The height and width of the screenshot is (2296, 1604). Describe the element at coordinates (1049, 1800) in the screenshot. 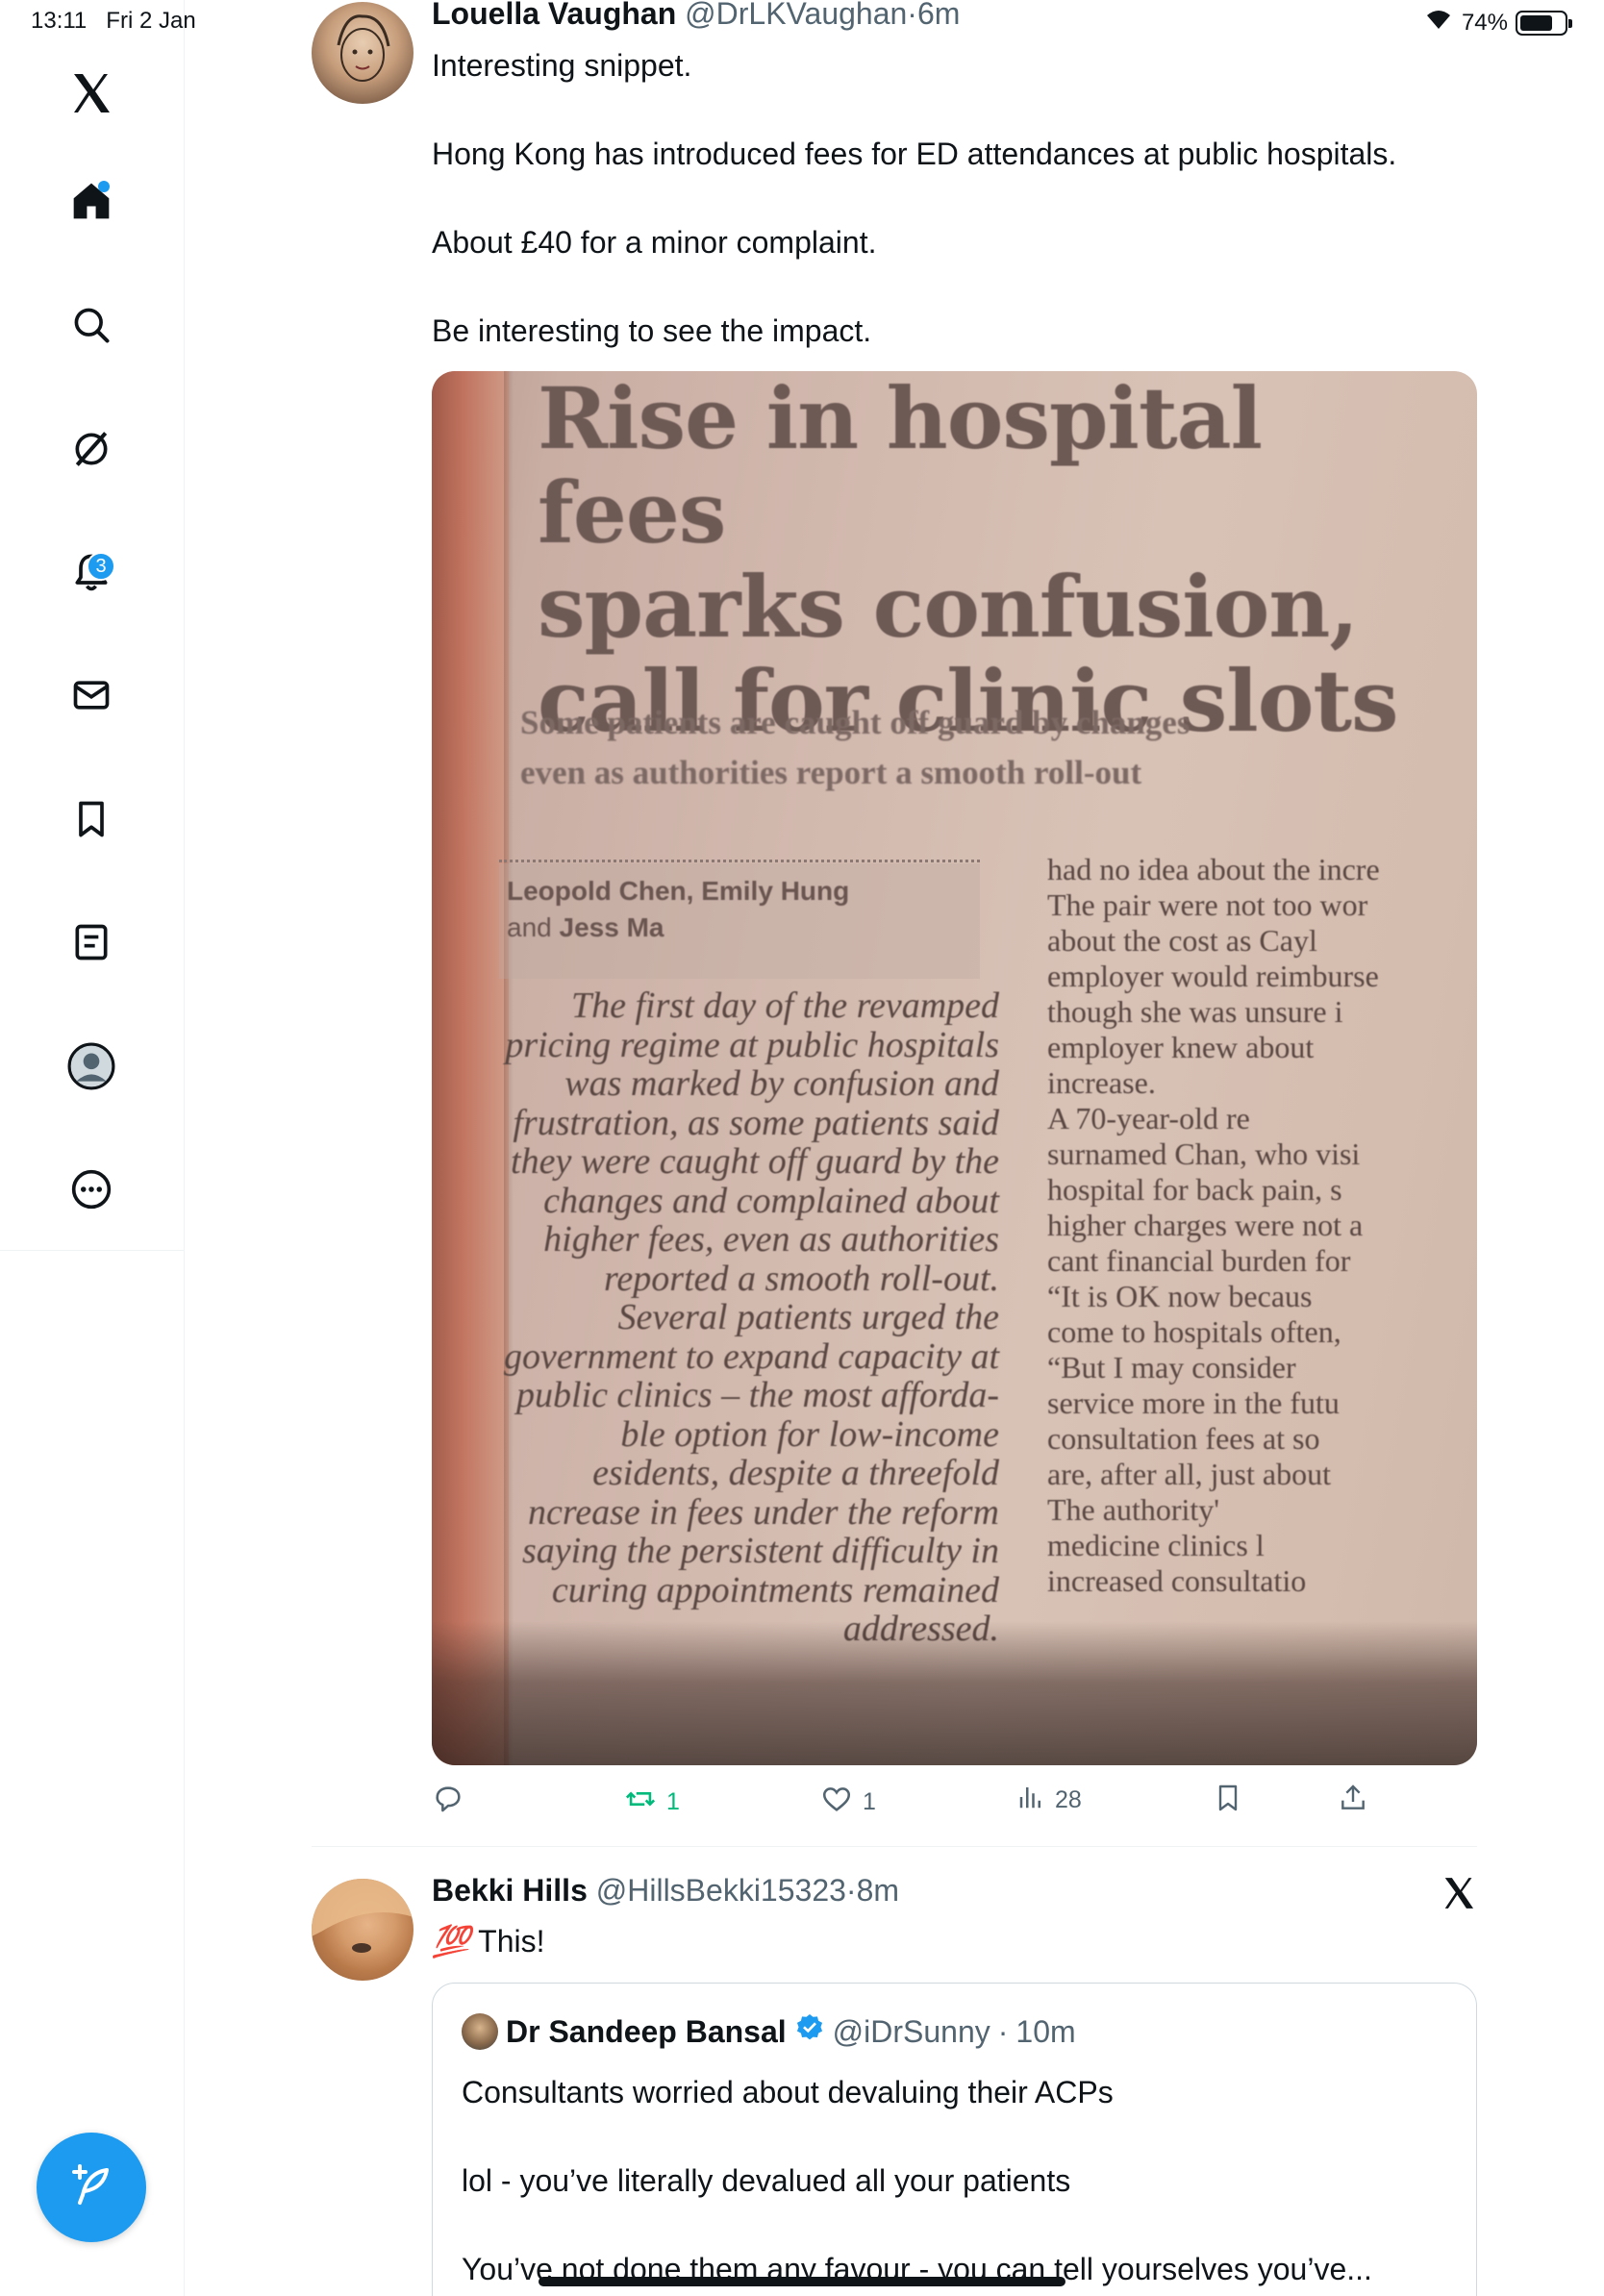

I see `views-button: 28` at that location.